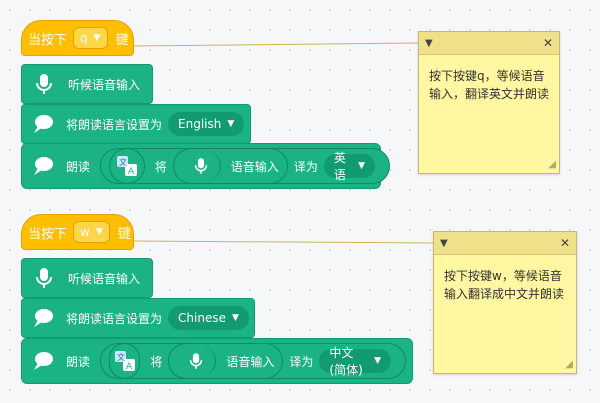 The image size is (600, 403). I want to click on translate-reporter: 文A 将 语音输入 译为 英语 ▼, so click(245, 166).